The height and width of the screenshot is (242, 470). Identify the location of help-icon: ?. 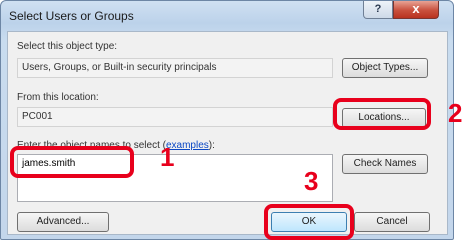
(378, 9).